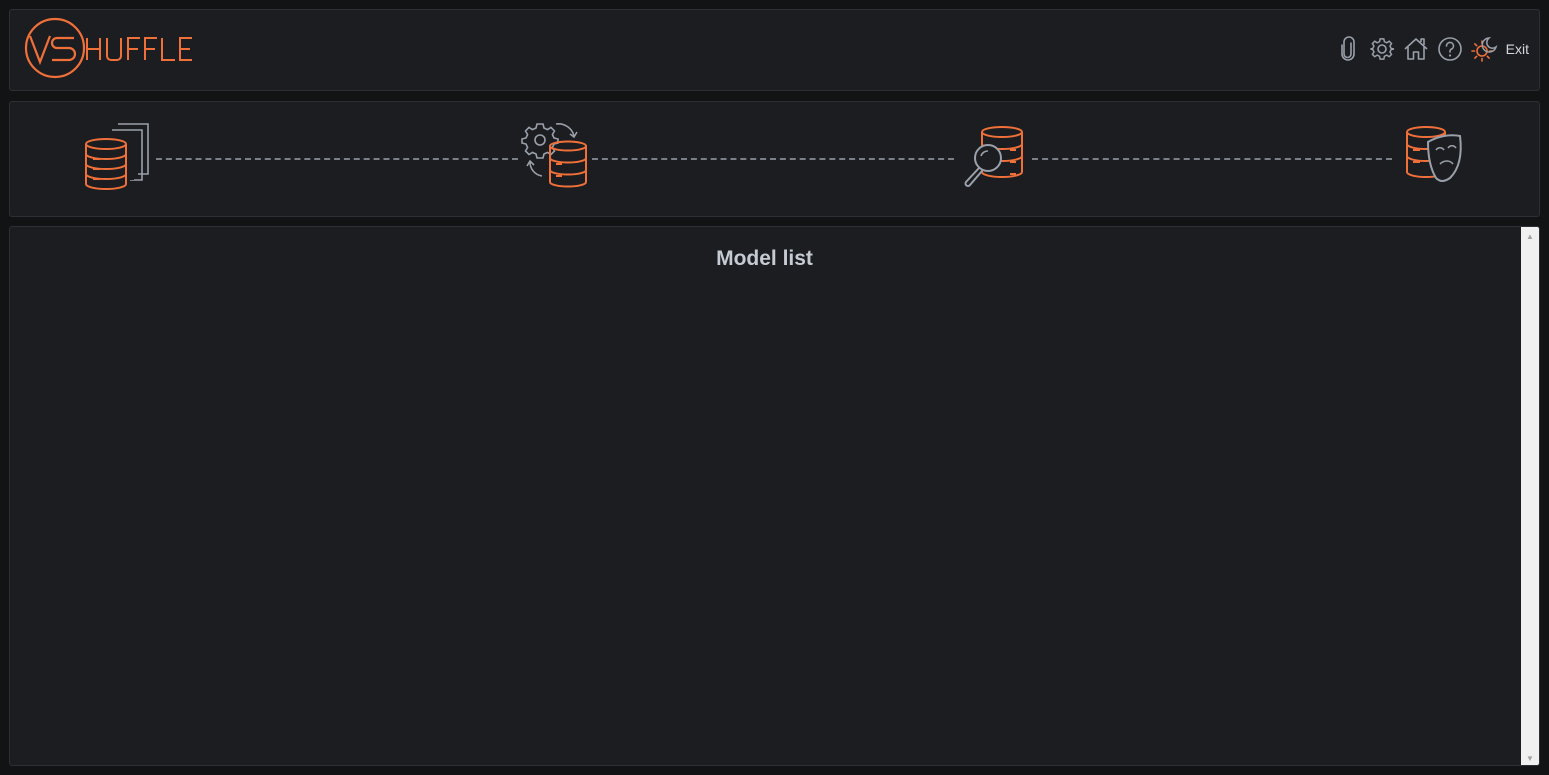 The width and height of the screenshot is (1549, 775). Describe the element at coordinates (117, 156) in the screenshot. I see `database-documents-icon` at that location.